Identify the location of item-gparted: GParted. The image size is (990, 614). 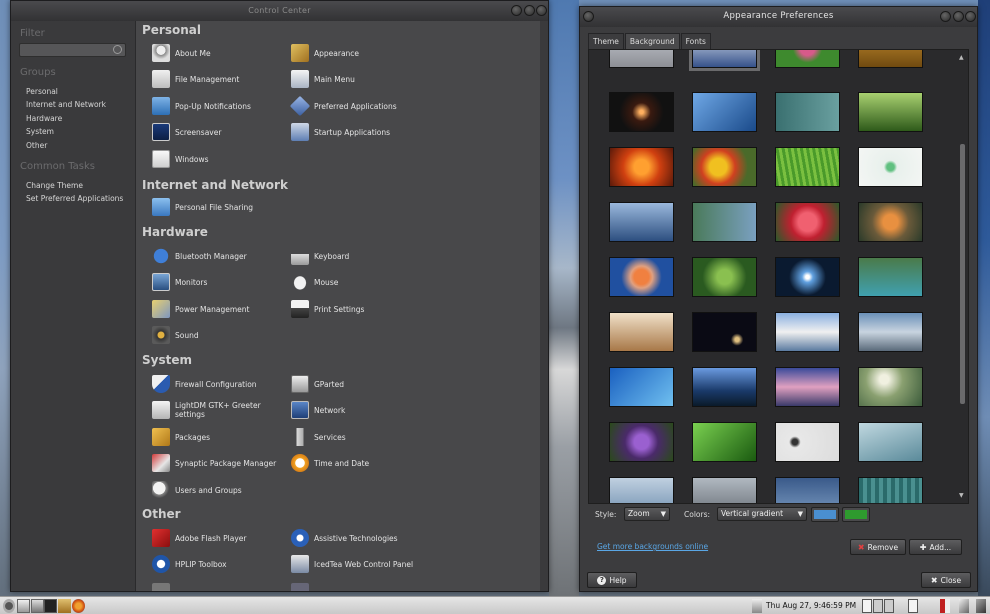
(317, 384).